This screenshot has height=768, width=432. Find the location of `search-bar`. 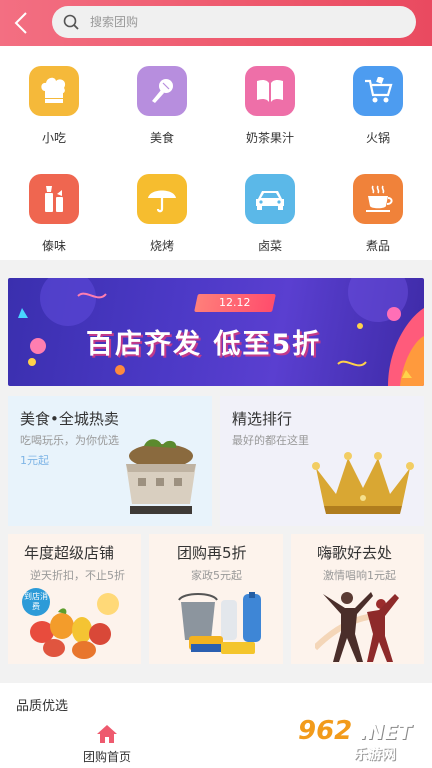

search-bar is located at coordinates (234, 22).